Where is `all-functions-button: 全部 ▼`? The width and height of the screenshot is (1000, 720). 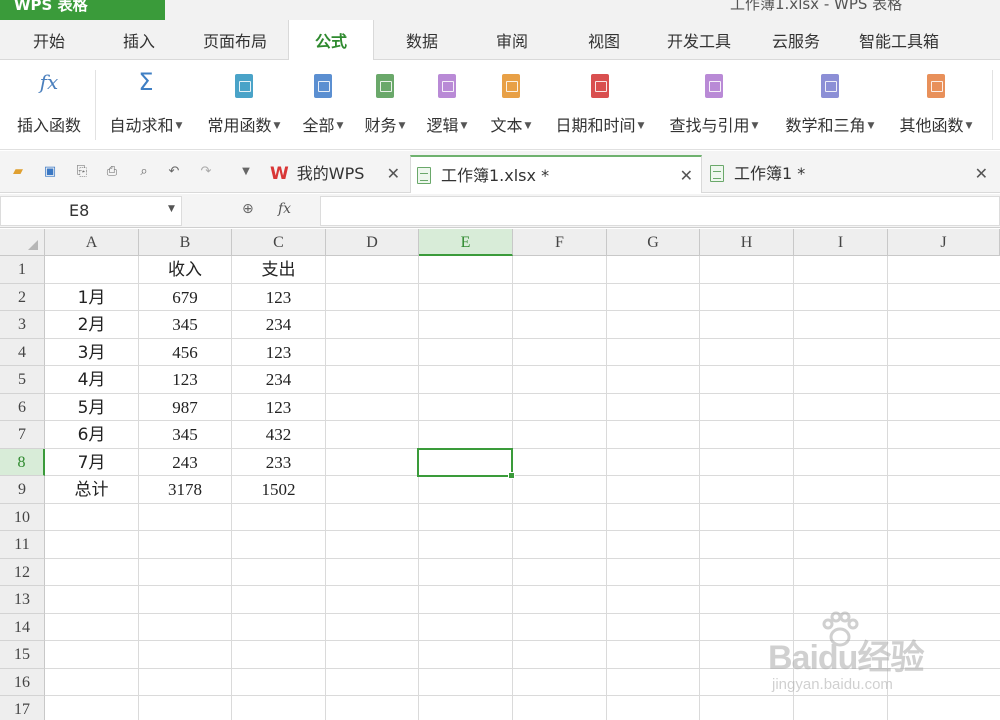 all-functions-button: 全部 ▼ is located at coordinates (323, 107).